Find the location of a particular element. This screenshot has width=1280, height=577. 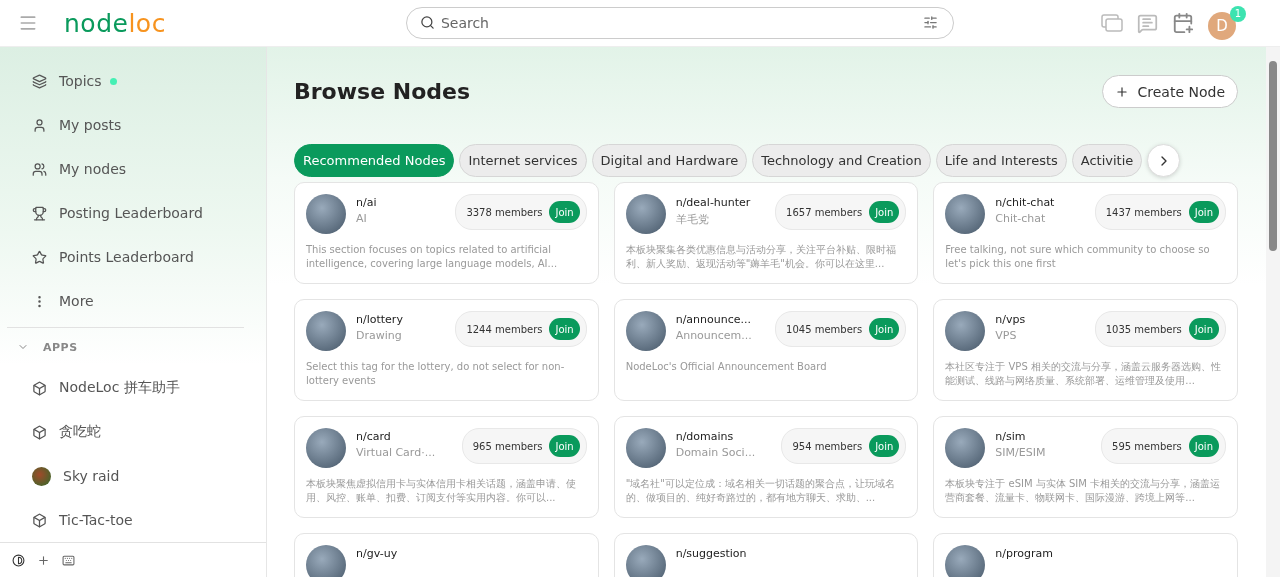

sidebar-item: Topics is located at coordinates (125, 81).